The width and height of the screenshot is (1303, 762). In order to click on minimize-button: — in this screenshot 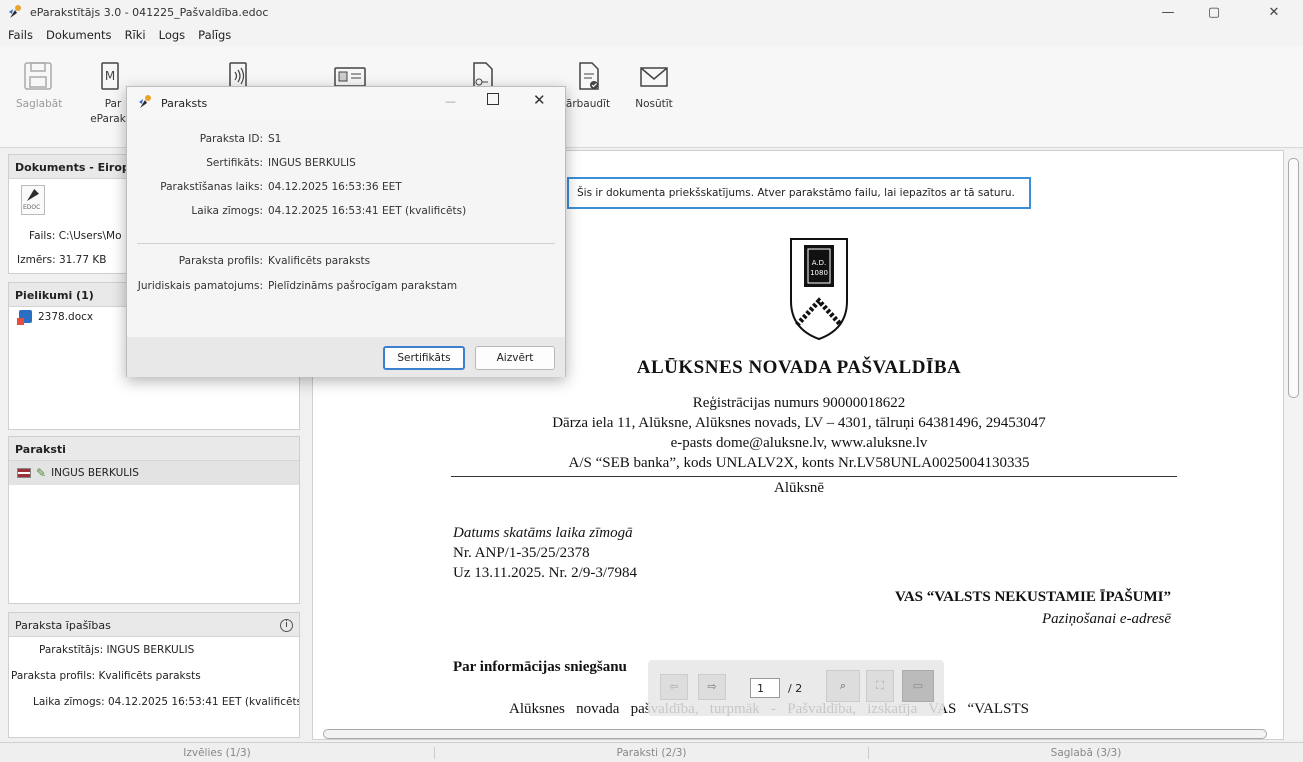, I will do `click(1168, 12)`.